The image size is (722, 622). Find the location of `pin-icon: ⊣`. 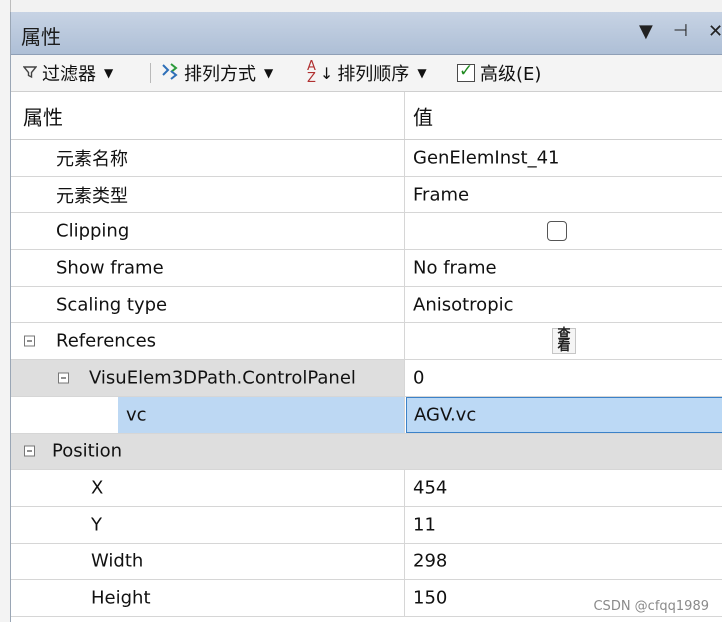

pin-icon: ⊣ is located at coordinates (680, 31).